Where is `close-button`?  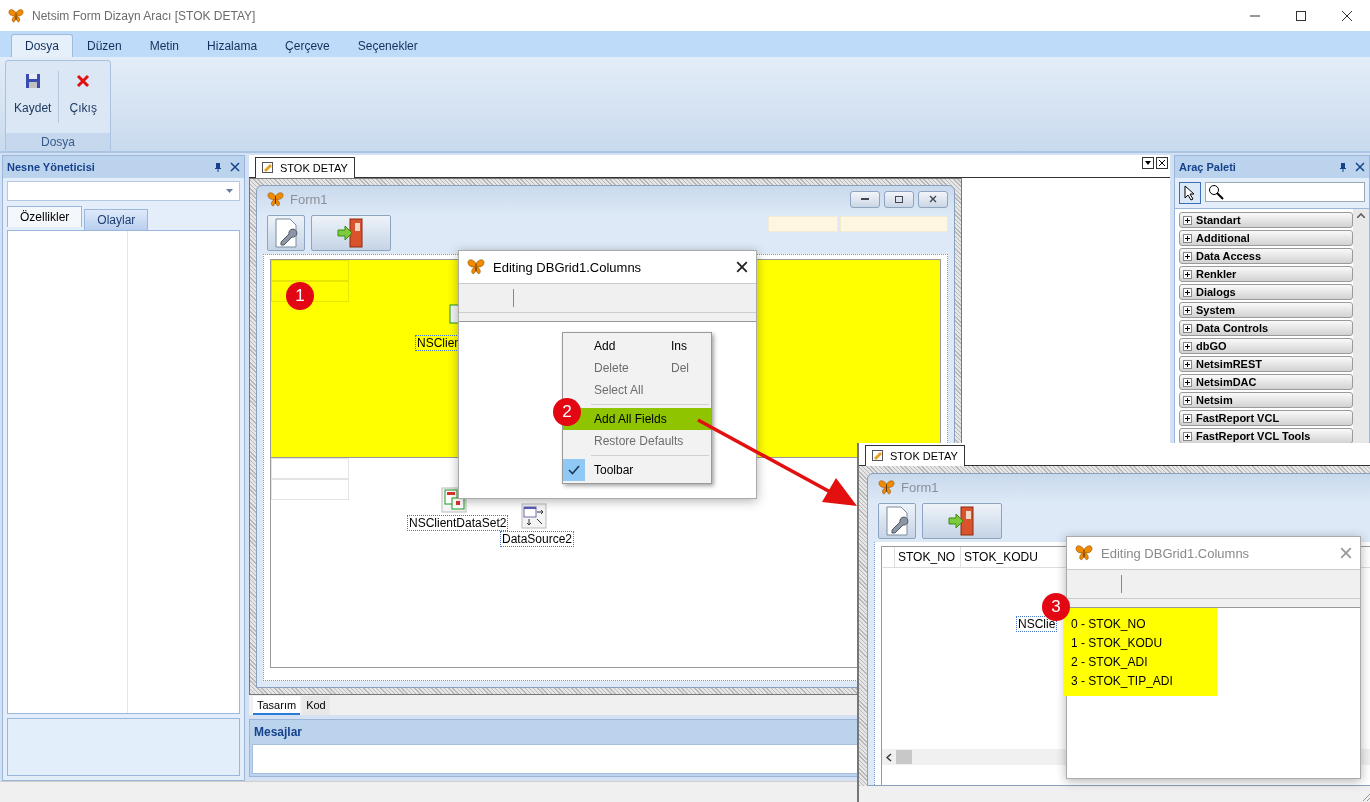
close-button is located at coordinates (933, 199).